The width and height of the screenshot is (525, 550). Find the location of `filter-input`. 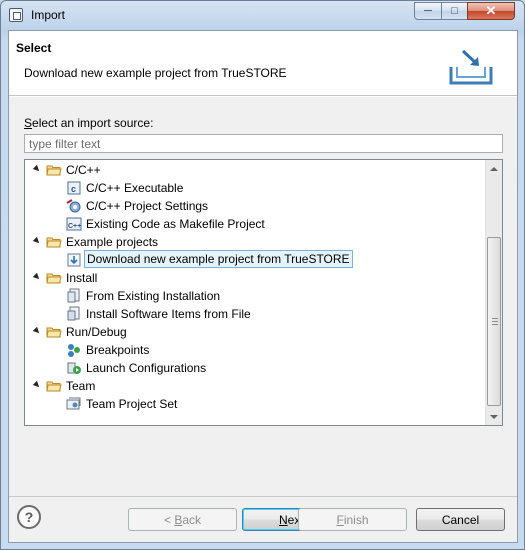

filter-input is located at coordinates (263, 143).